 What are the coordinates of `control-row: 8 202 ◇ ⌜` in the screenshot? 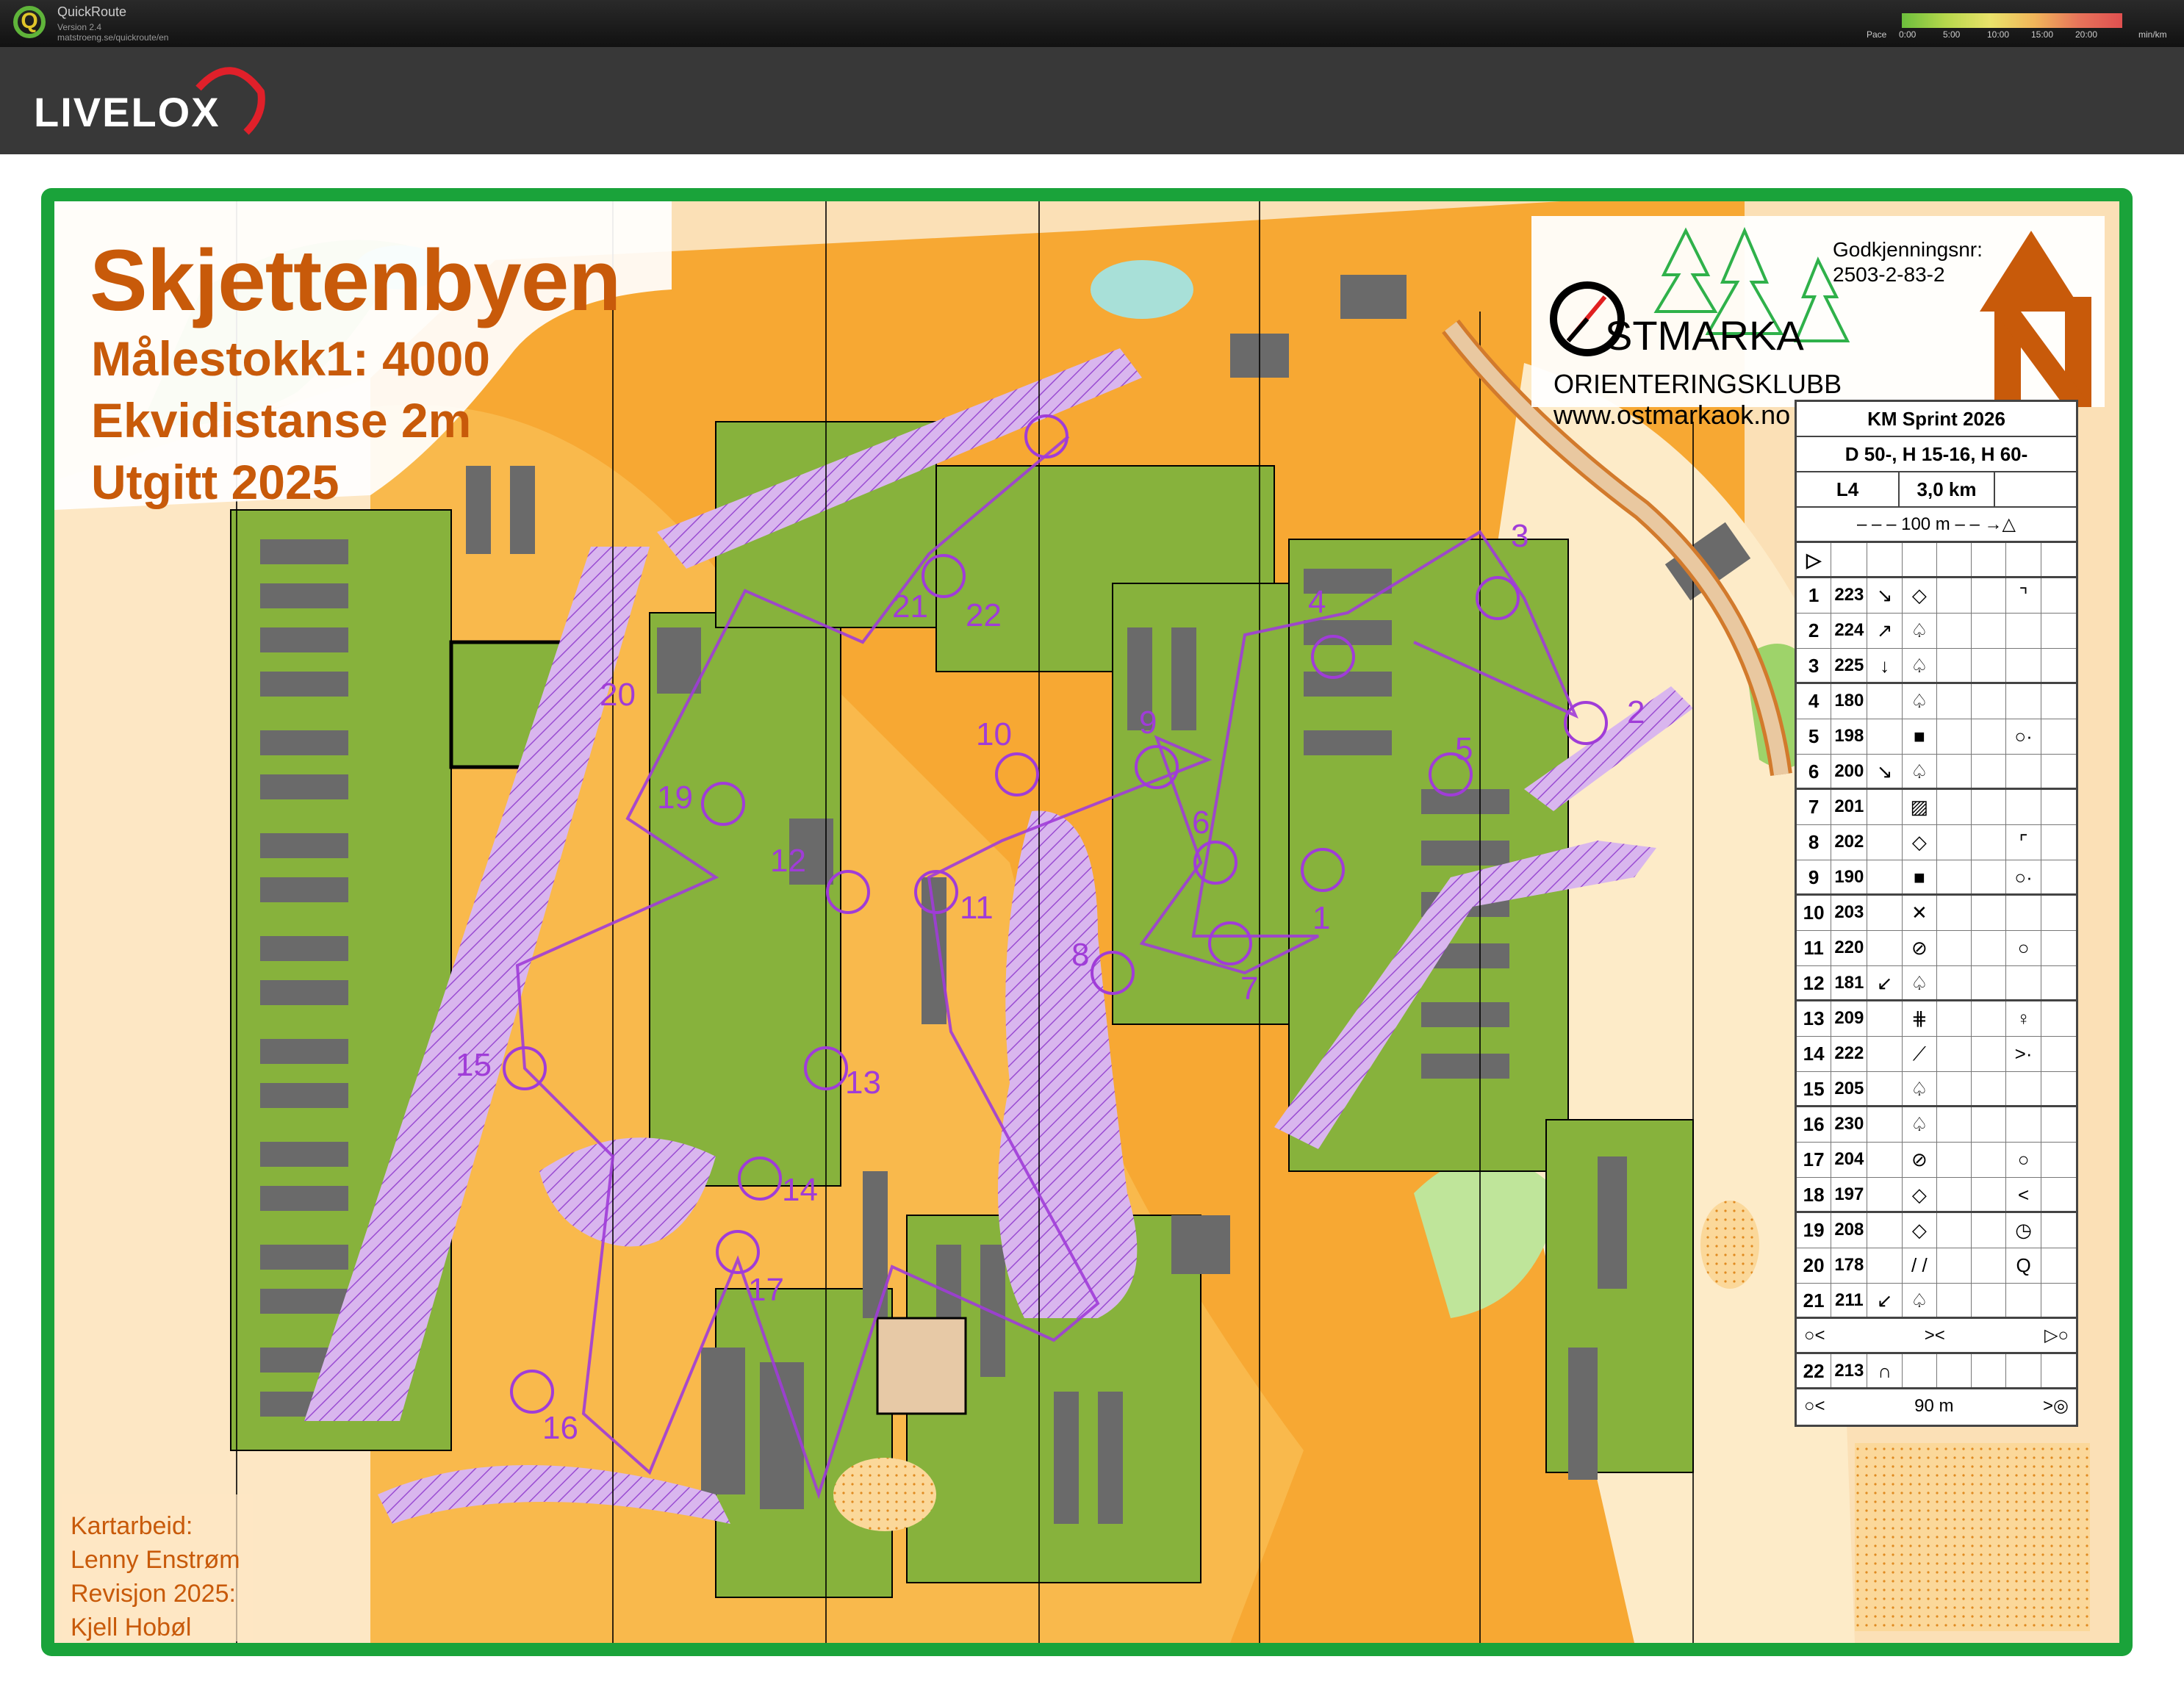 It's located at (1937, 842).